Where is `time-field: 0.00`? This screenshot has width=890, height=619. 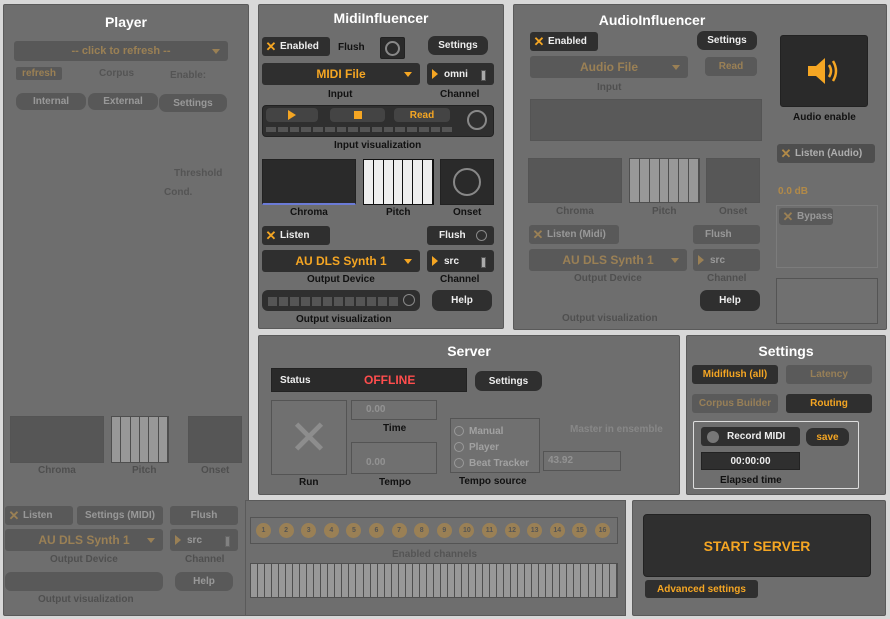 time-field: 0.00 is located at coordinates (394, 410).